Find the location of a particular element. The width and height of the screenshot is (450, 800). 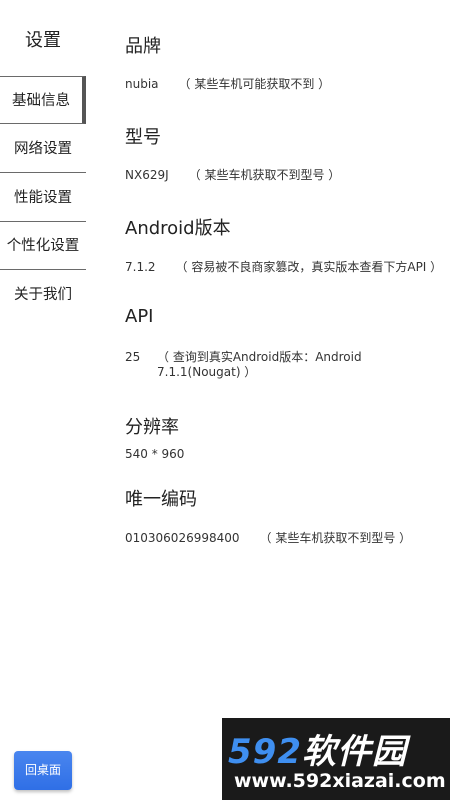

sidebar-item-about-us: 关于我们 is located at coordinates (43, 295).